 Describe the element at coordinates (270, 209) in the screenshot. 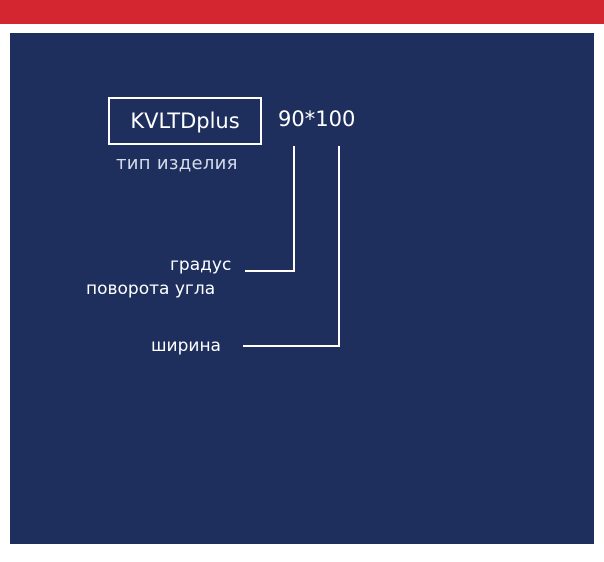

I see `angle-connector-line` at that location.